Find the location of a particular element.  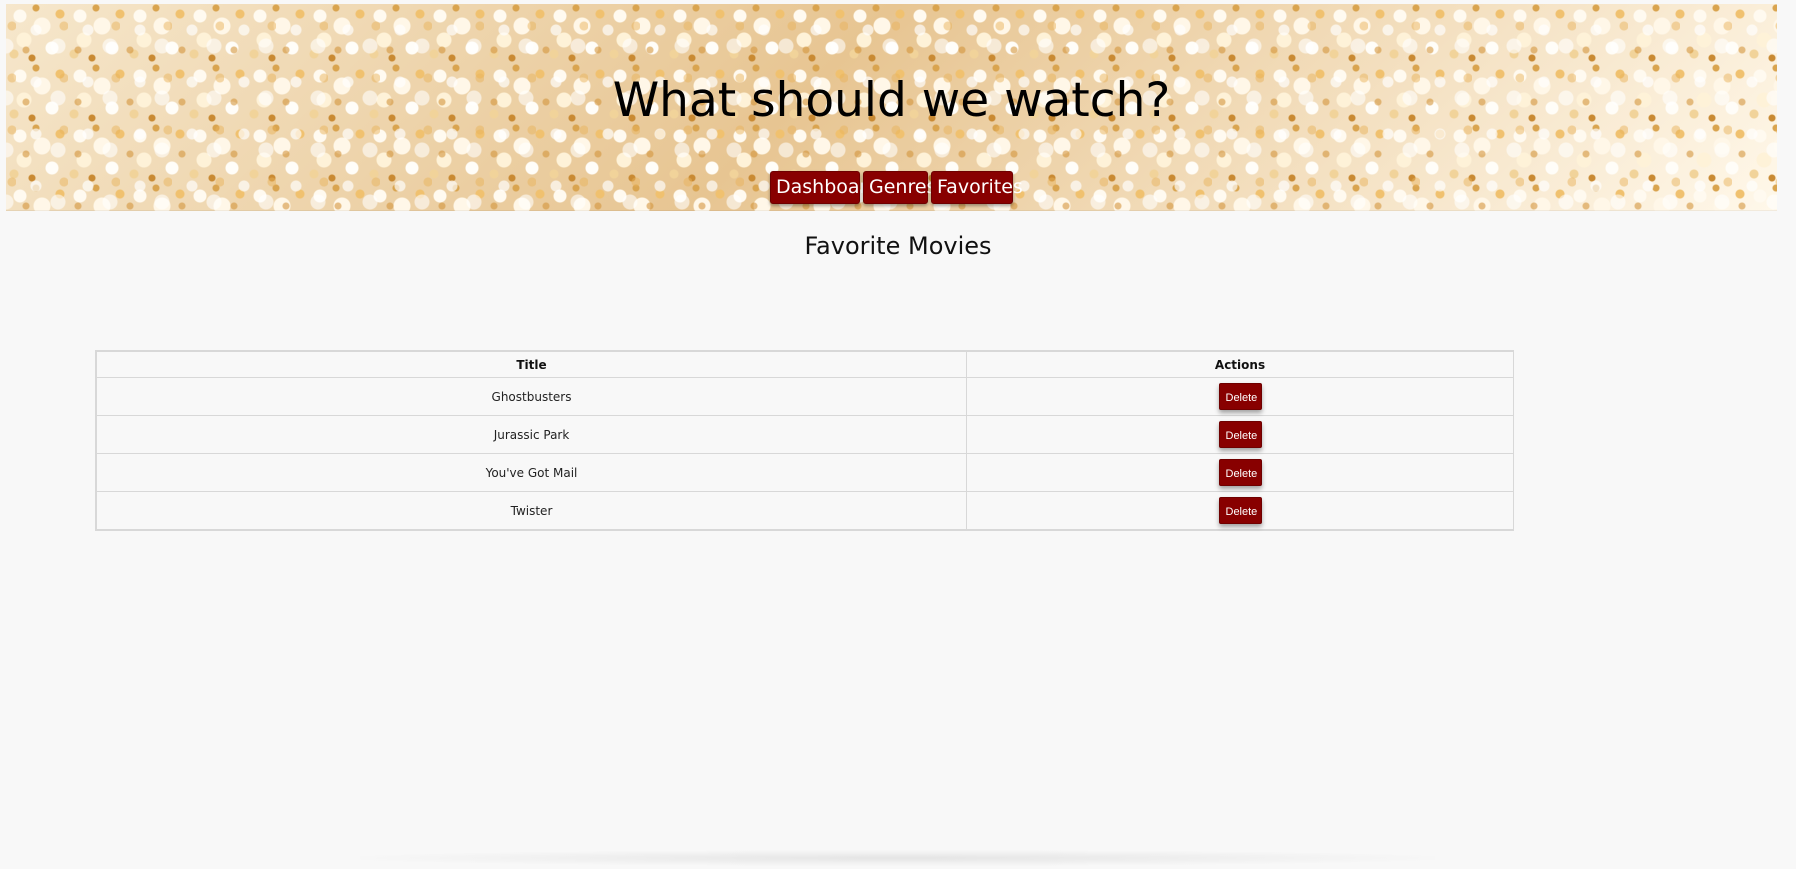

movie-title-cell: Twister is located at coordinates (531, 510).